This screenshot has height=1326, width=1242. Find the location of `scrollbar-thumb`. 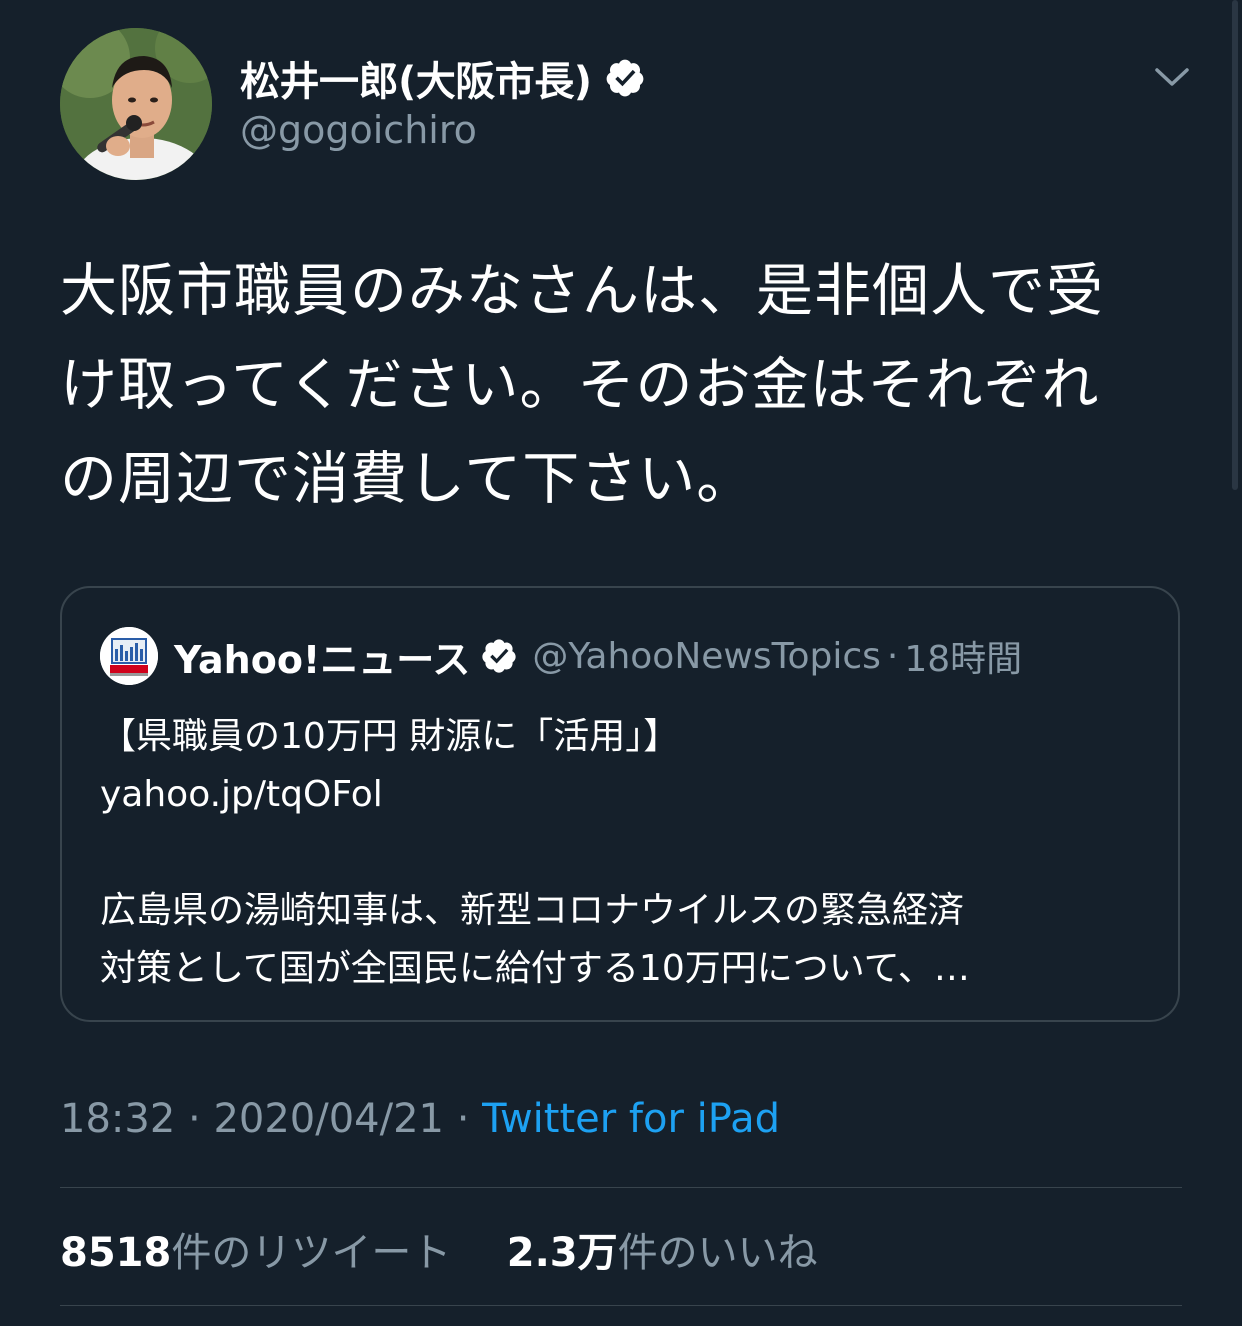

scrollbar-thumb is located at coordinates (1235, 245).